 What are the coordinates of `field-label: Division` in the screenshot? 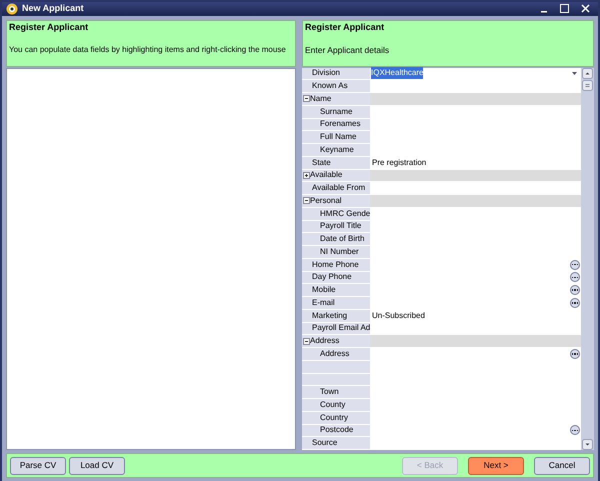 It's located at (325, 73).